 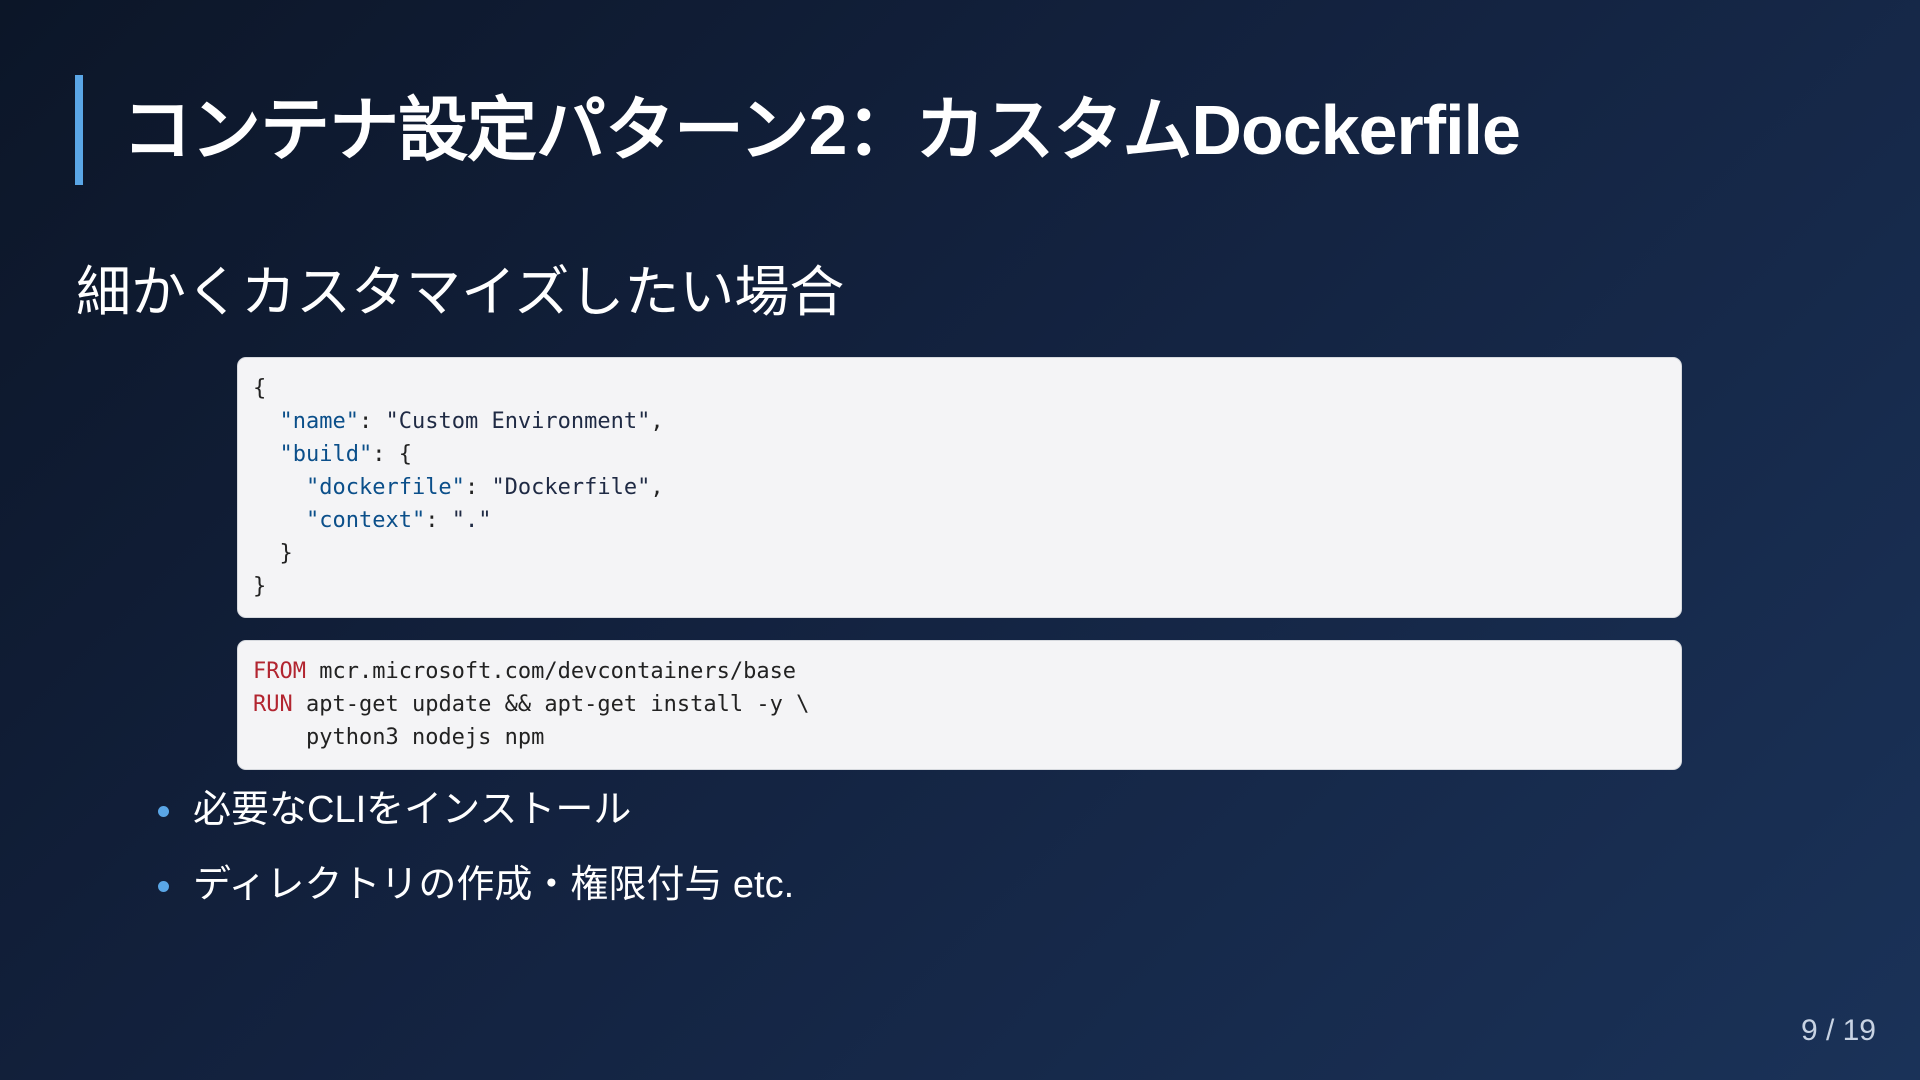 I want to click on code-token: mcr.microsoft.com/devcontainers/base, so click(x=551, y=671).